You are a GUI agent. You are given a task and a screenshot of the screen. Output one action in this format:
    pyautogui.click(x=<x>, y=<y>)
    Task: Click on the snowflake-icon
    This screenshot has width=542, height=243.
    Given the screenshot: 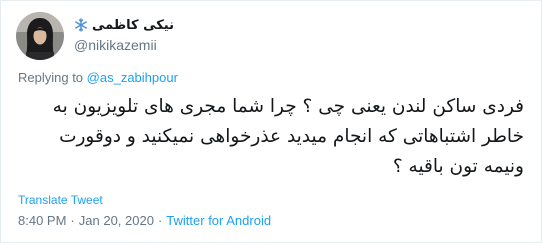 What is the action you would take?
    pyautogui.click(x=81, y=25)
    